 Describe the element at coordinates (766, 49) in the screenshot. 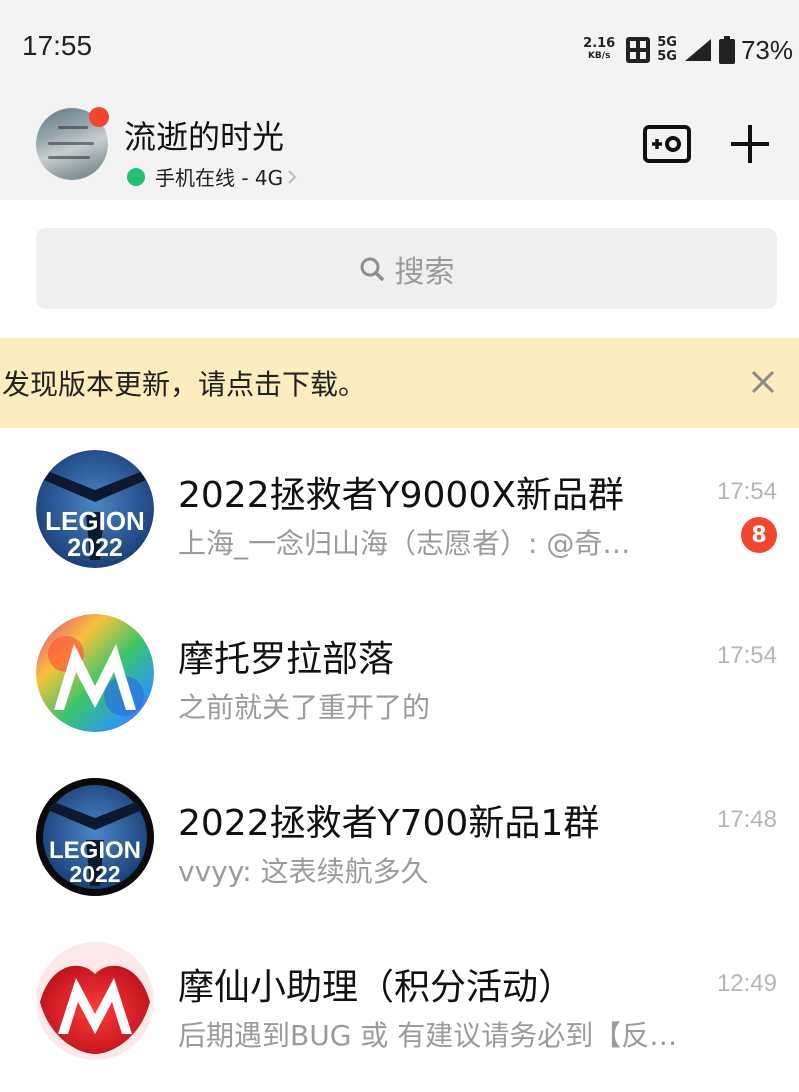

I see `battery-percentage: 73%` at that location.